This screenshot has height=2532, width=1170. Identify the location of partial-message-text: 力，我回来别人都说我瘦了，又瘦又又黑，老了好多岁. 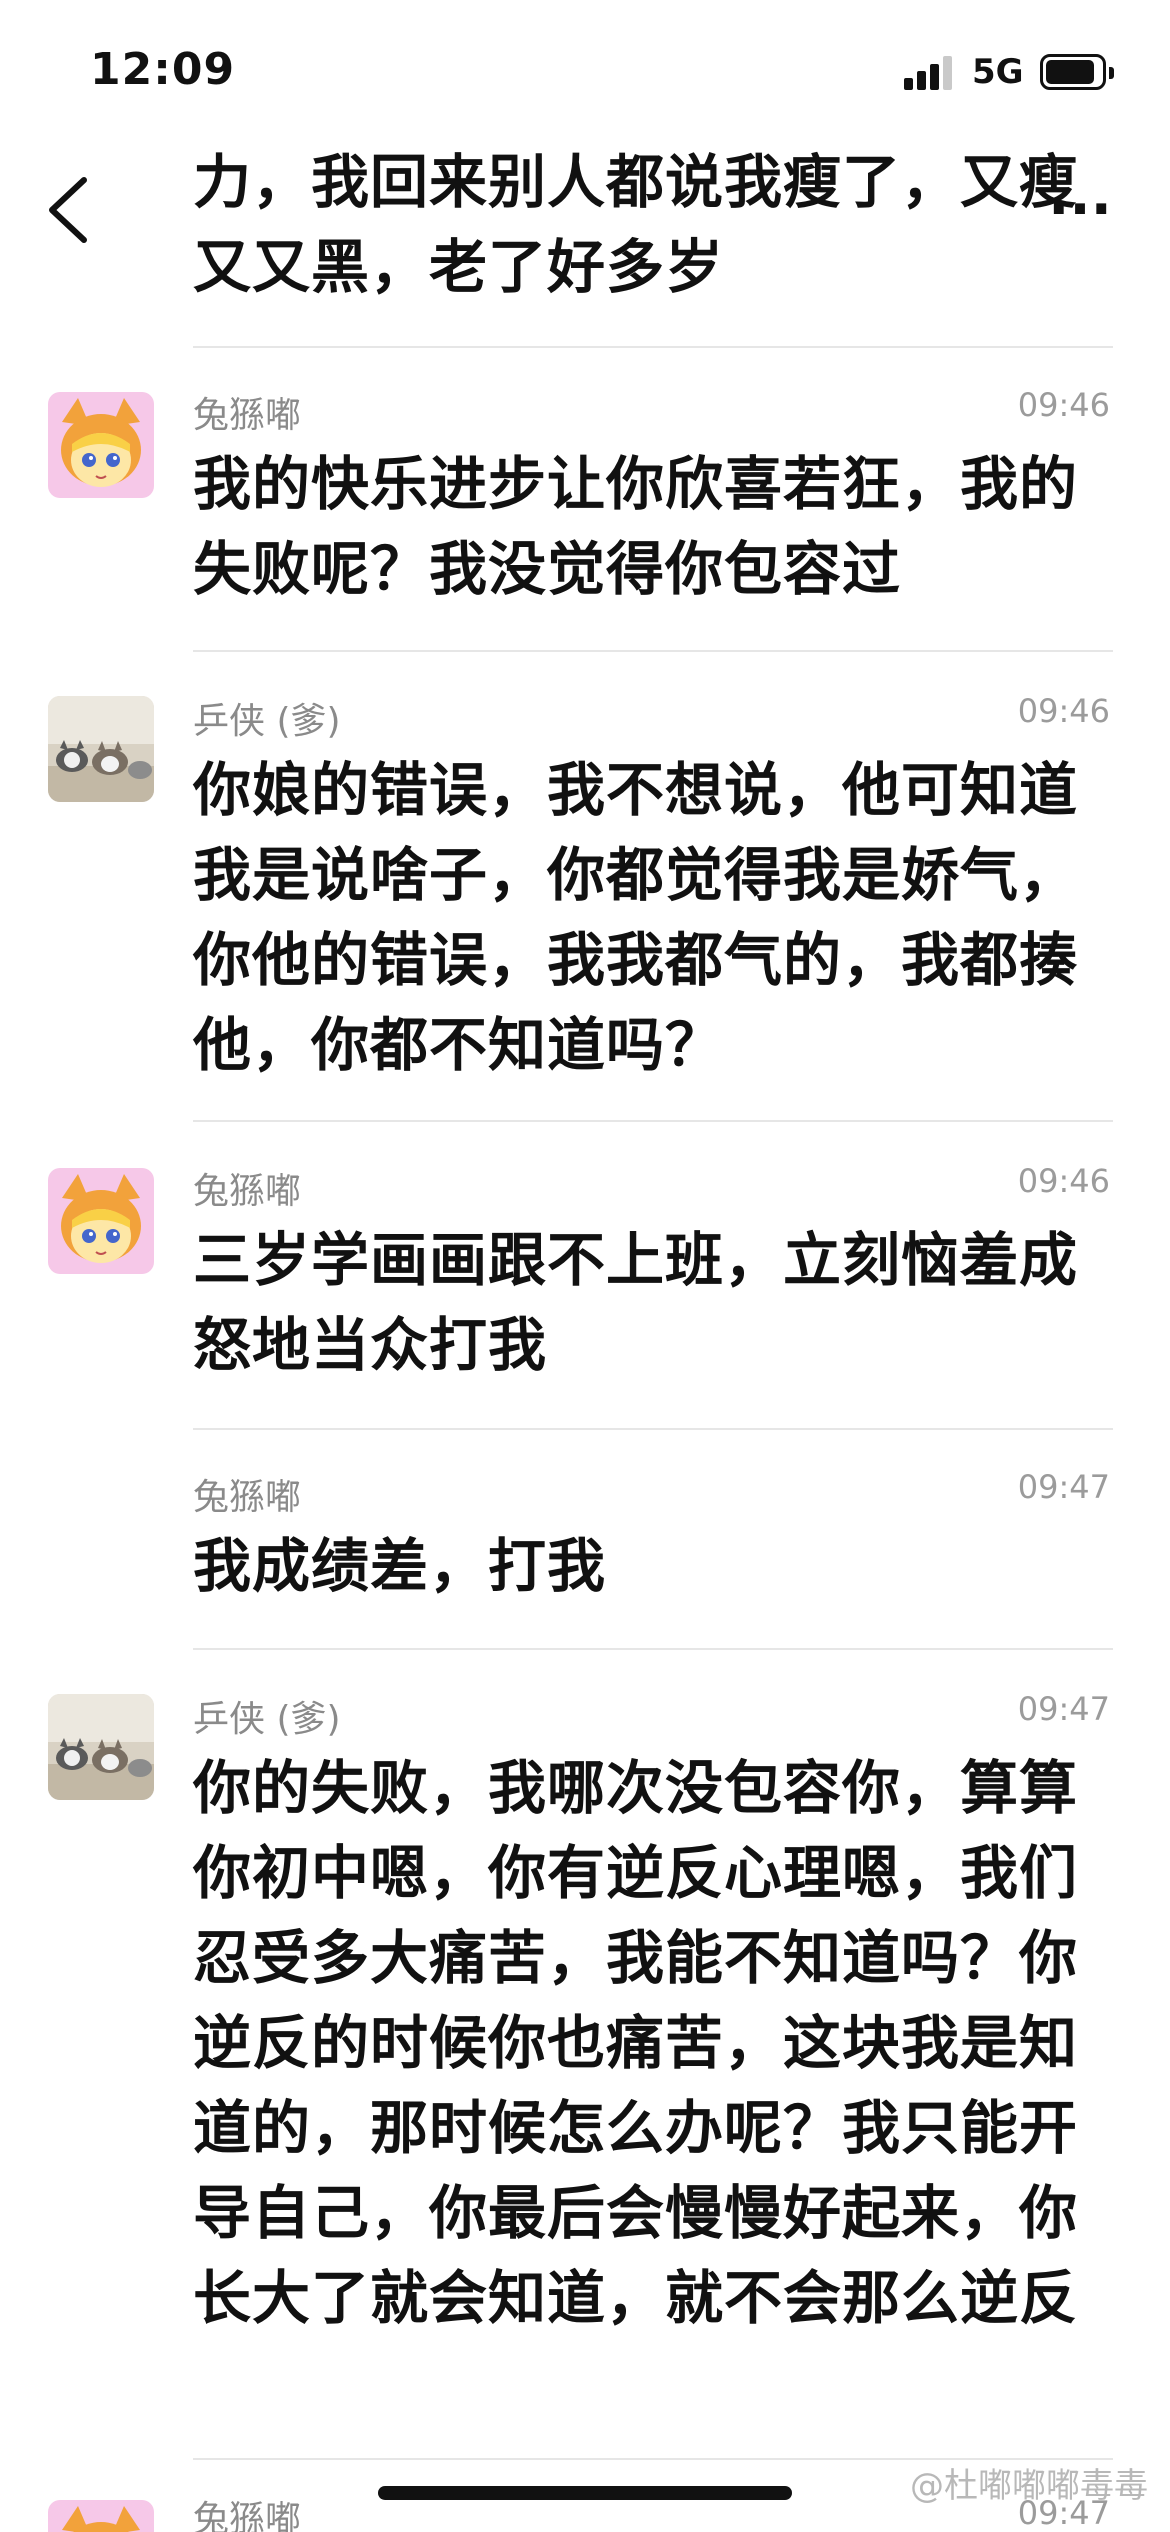
(636, 224).